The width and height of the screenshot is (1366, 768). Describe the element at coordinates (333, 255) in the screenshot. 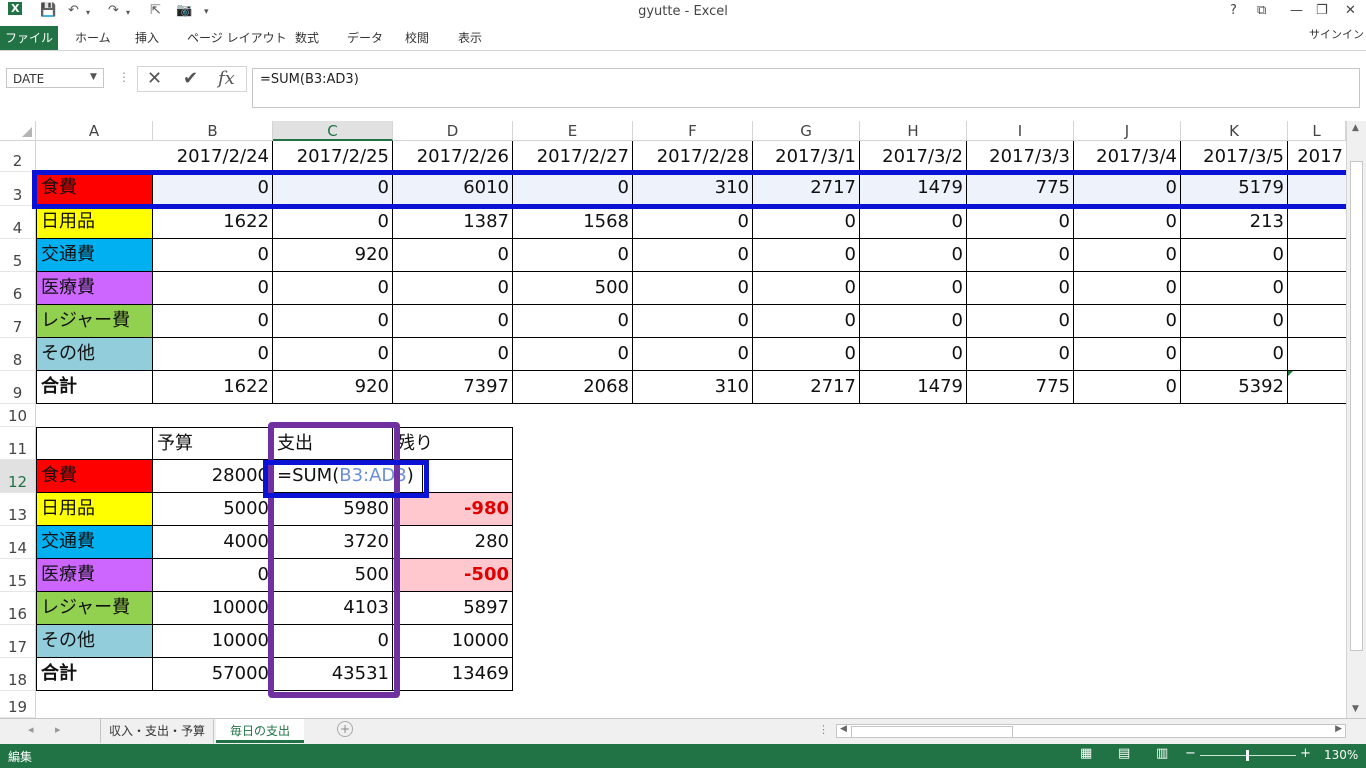

I see `daily-value-cell: 920` at that location.